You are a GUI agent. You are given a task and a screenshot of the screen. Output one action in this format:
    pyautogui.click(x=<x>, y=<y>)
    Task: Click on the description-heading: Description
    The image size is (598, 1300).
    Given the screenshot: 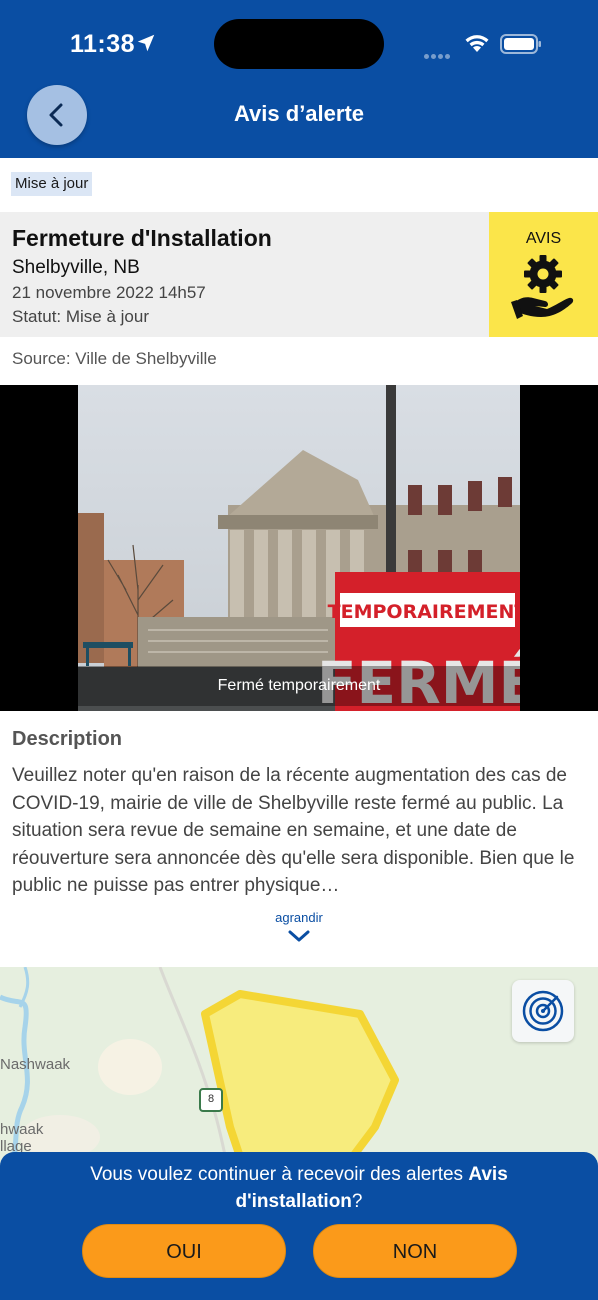 What is the action you would take?
    pyautogui.click(x=67, y=739)
    